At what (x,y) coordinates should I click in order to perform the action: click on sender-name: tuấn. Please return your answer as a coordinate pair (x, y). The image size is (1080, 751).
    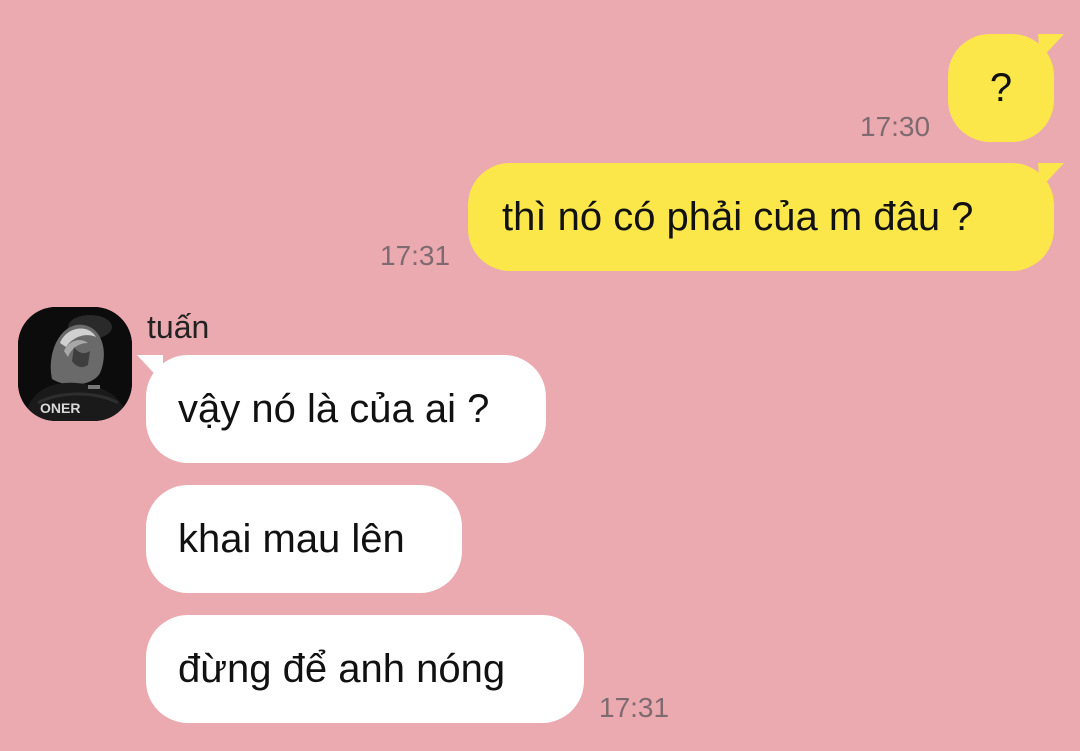
    Looking at the image, I should click on (178, 327).